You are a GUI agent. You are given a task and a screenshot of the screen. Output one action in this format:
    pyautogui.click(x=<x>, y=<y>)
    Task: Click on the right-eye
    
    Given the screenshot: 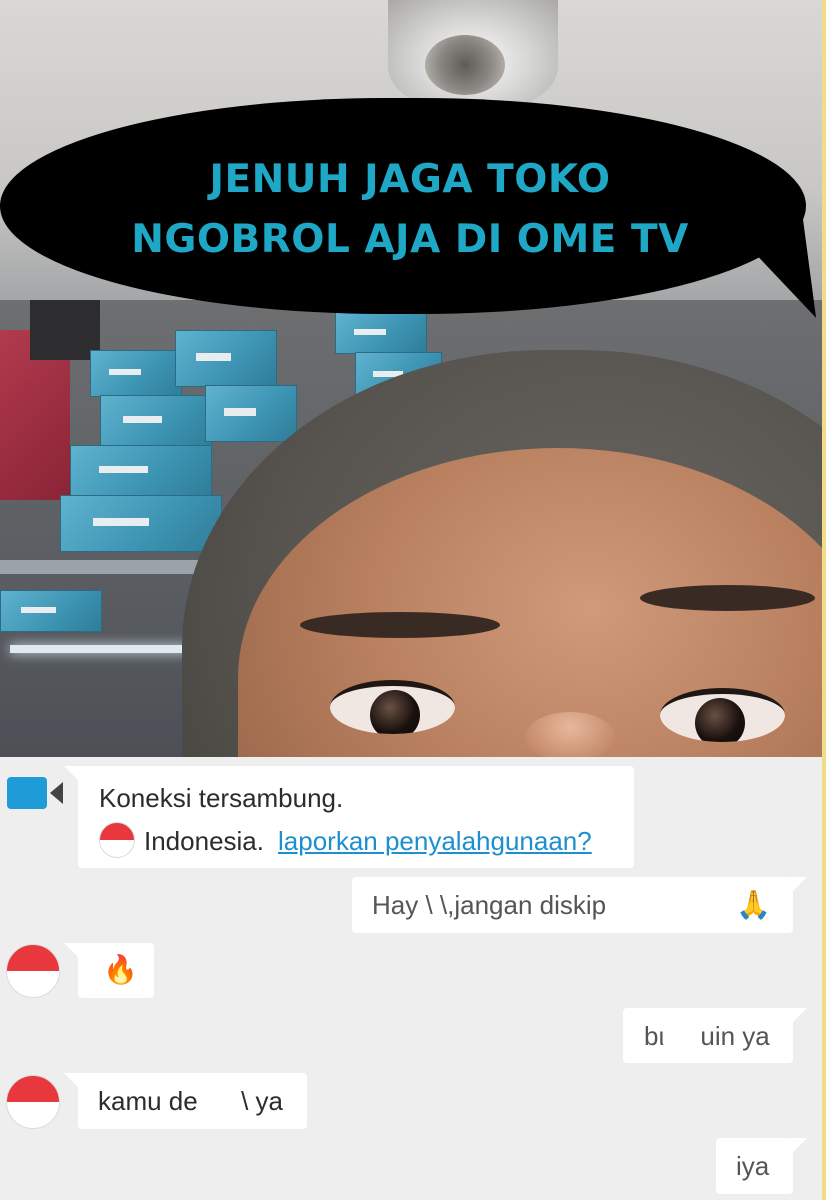 What is the action you would take?
    pyautogui.click(x=722, y=715)
    